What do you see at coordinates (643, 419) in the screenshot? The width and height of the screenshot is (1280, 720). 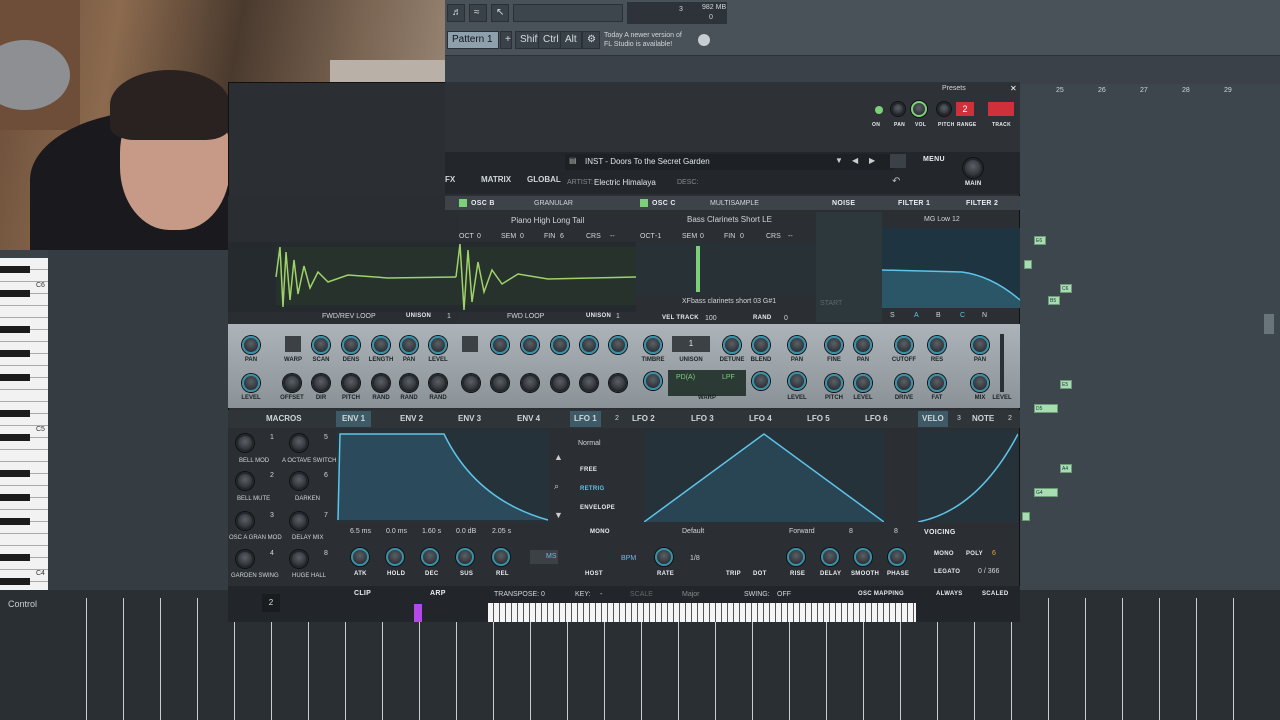 I see `tab-lfo-2: LFO 2` at bounding box center [643, 419].